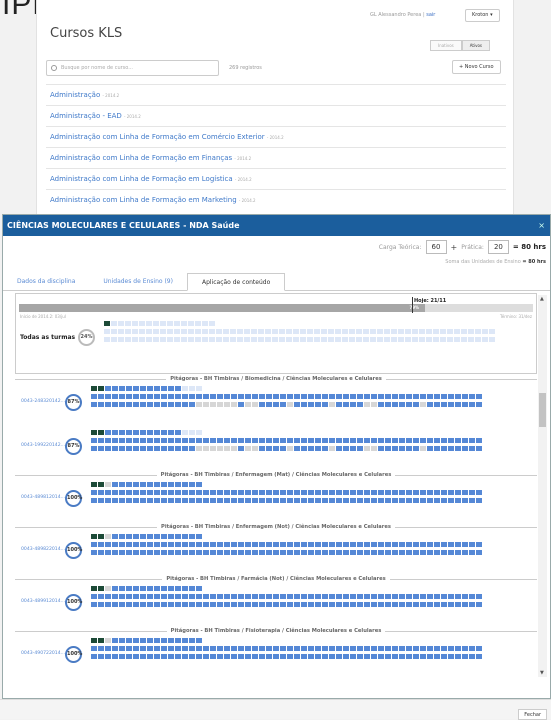  Describe the element at coordinates (436, 247) in the screenshot. I see `carga-teorica-input` at that location.